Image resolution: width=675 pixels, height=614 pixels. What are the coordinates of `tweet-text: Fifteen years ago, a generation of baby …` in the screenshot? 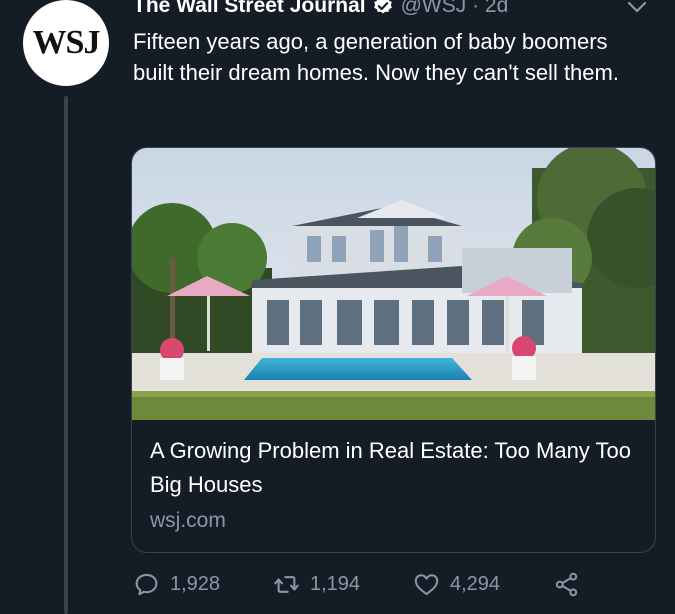 It's located at (376, 57).